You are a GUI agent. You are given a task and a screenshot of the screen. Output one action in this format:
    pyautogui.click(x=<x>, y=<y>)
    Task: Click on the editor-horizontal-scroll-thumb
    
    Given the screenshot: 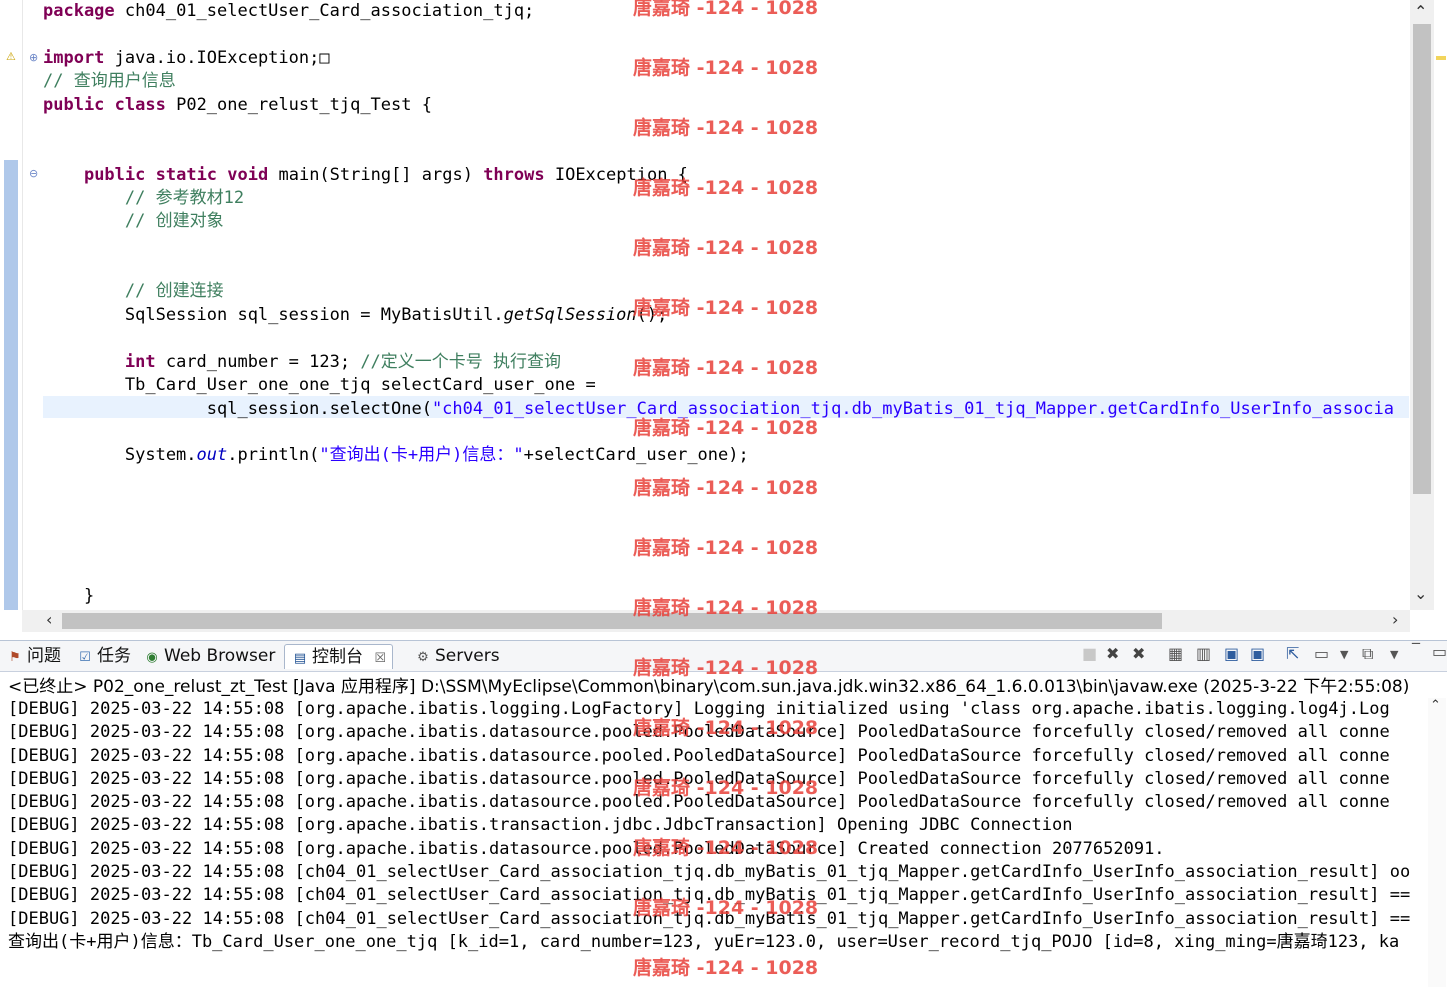 What is the action you would take?
    pyautogui.click(x=612, y=621)
    